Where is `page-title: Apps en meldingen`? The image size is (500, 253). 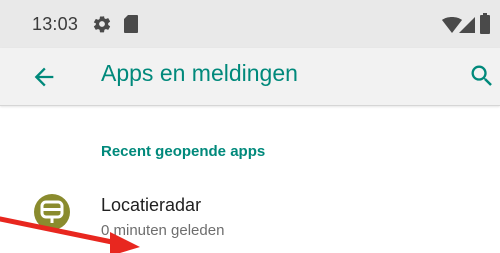
page-title: Apps en meldingen is located at coordinates (199, 73).